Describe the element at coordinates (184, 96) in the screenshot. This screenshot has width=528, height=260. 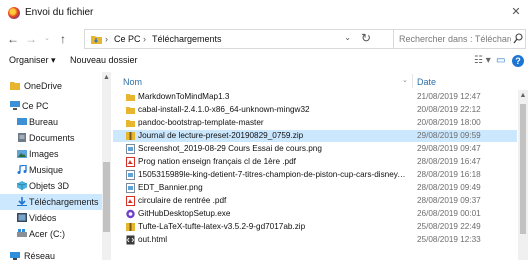
I see `file-name: MarkdownToMindMap1.3` at that location.